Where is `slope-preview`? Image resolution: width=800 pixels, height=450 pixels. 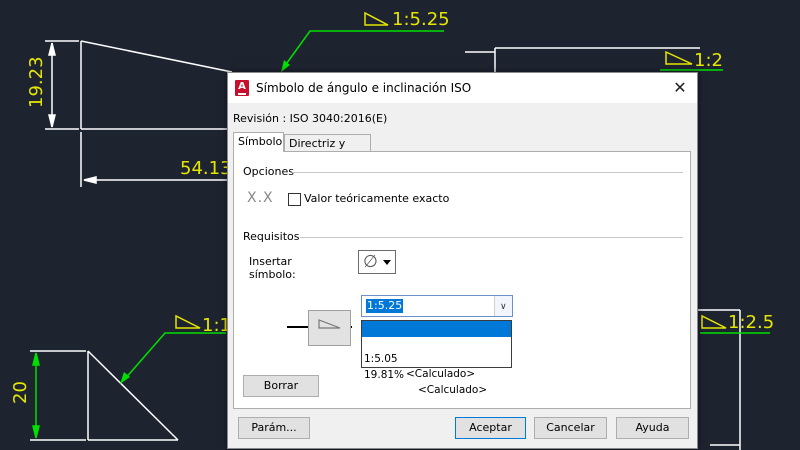 slope-preview is located at coordinates (329, 328).